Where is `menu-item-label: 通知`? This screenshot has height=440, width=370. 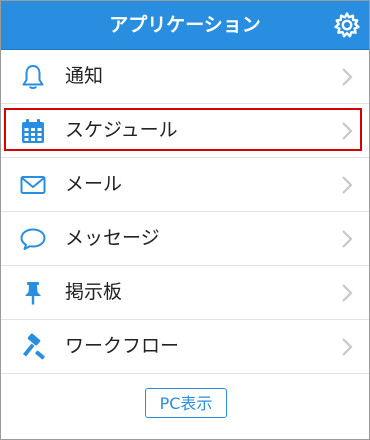 menu-item-label: 通知 is located at coordinates (84, 76).